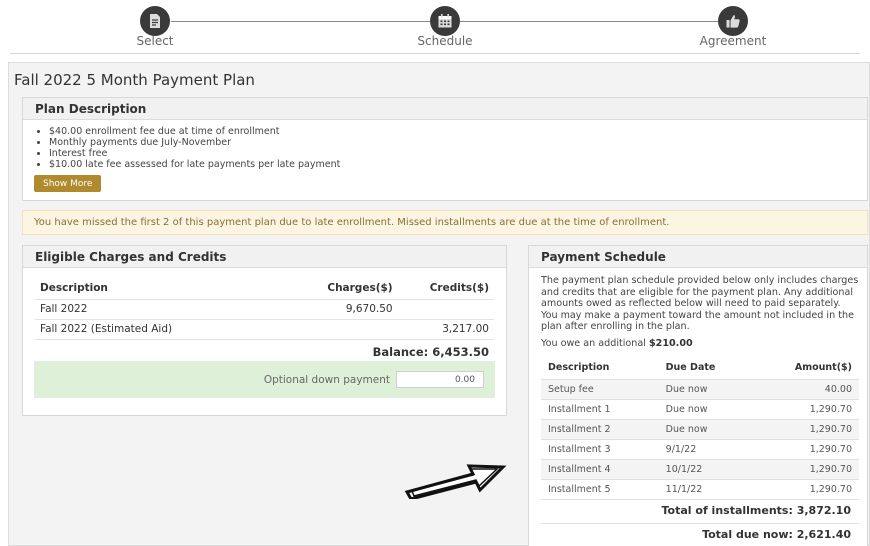  I want to click on table-row: Installment 5 11/1/22 1,290.70, so click(700, 489).